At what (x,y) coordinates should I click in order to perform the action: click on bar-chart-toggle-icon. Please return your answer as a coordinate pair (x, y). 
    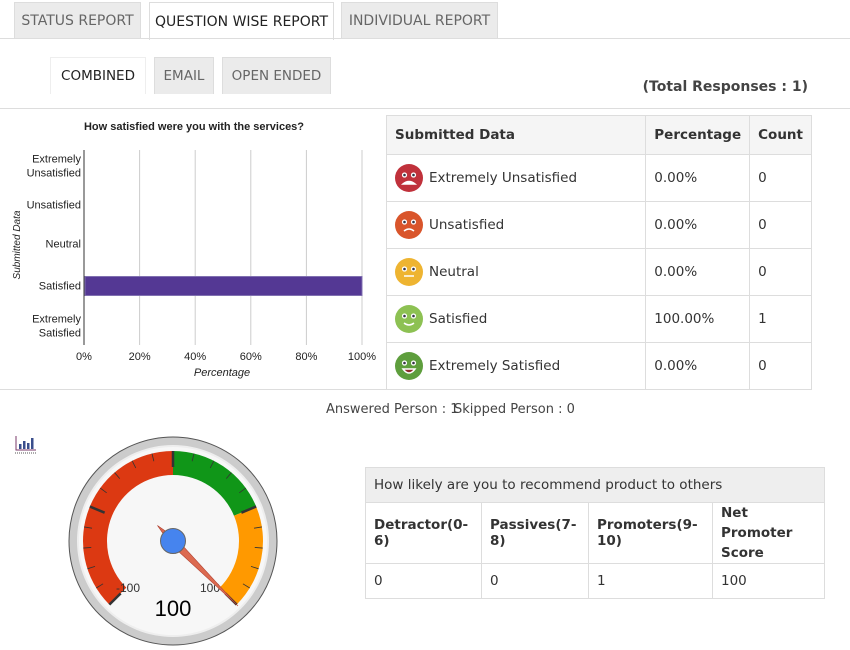
    Looking at the image, I should click on (26, 445).